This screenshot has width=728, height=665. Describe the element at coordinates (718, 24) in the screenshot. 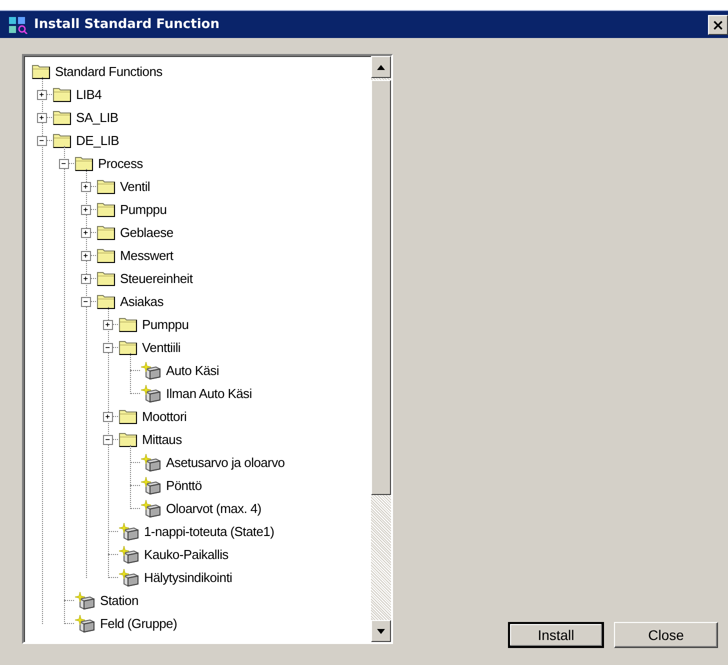

I see `close-button: ×` at that location.